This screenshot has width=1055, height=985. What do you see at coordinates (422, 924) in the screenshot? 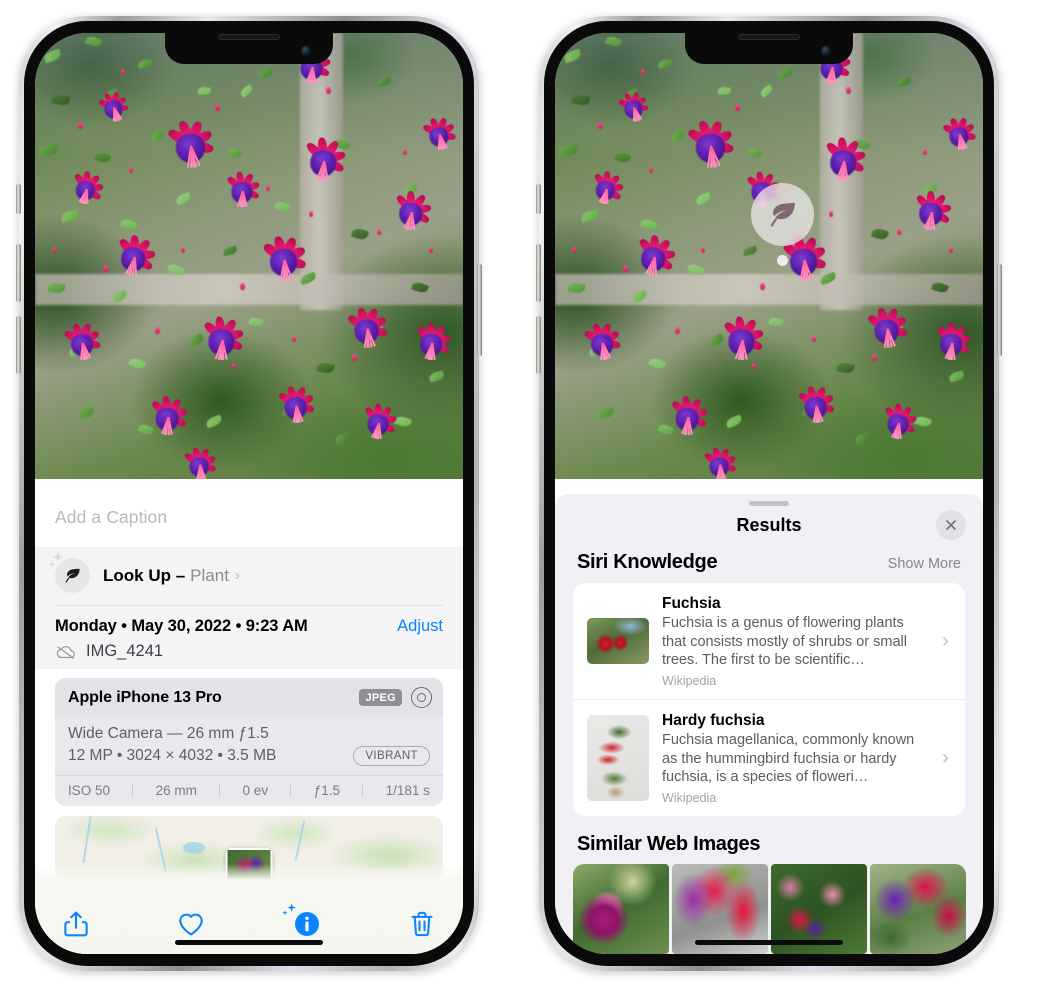
I see `delete-button` at bounding box center [422, 924].